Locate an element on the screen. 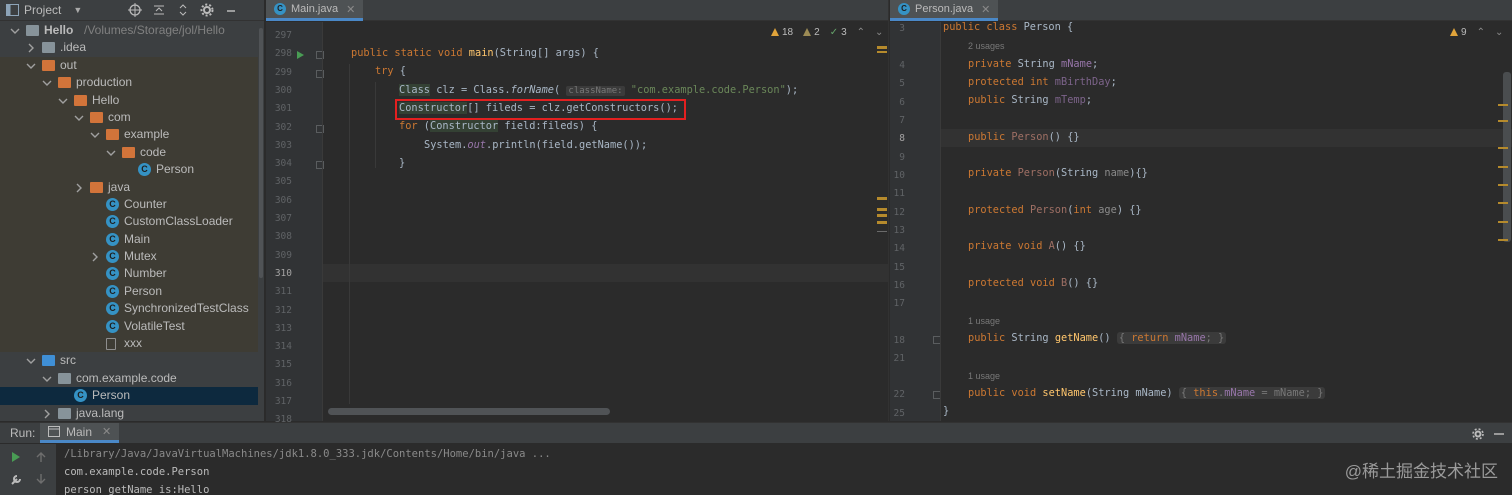 The image size is (1512, 495). wrench-icon is located at coordinates (16, 480).